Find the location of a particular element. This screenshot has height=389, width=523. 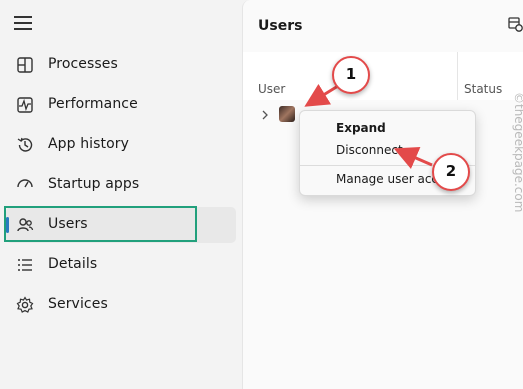

sidebar-item-label: Details is located at coordinates (73, 264).